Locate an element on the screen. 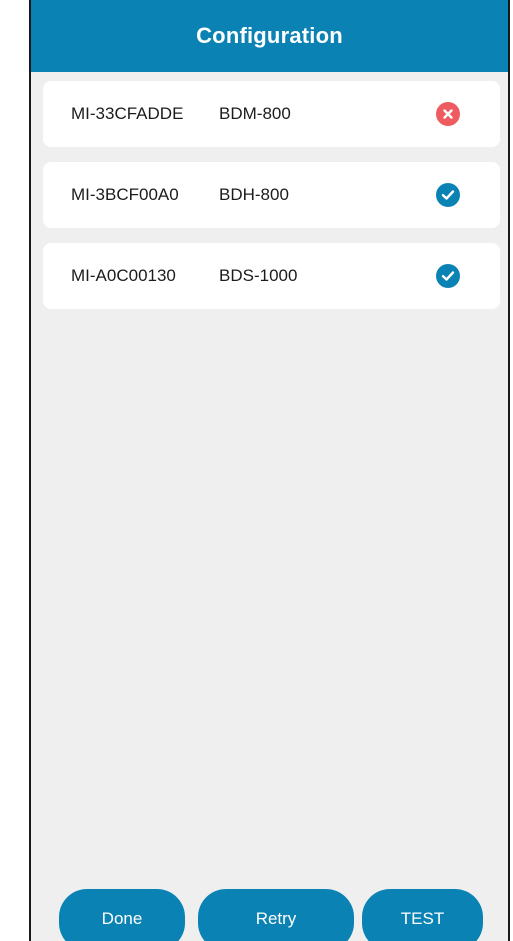  page-title: Configuration is located at coordinates (269, 35).